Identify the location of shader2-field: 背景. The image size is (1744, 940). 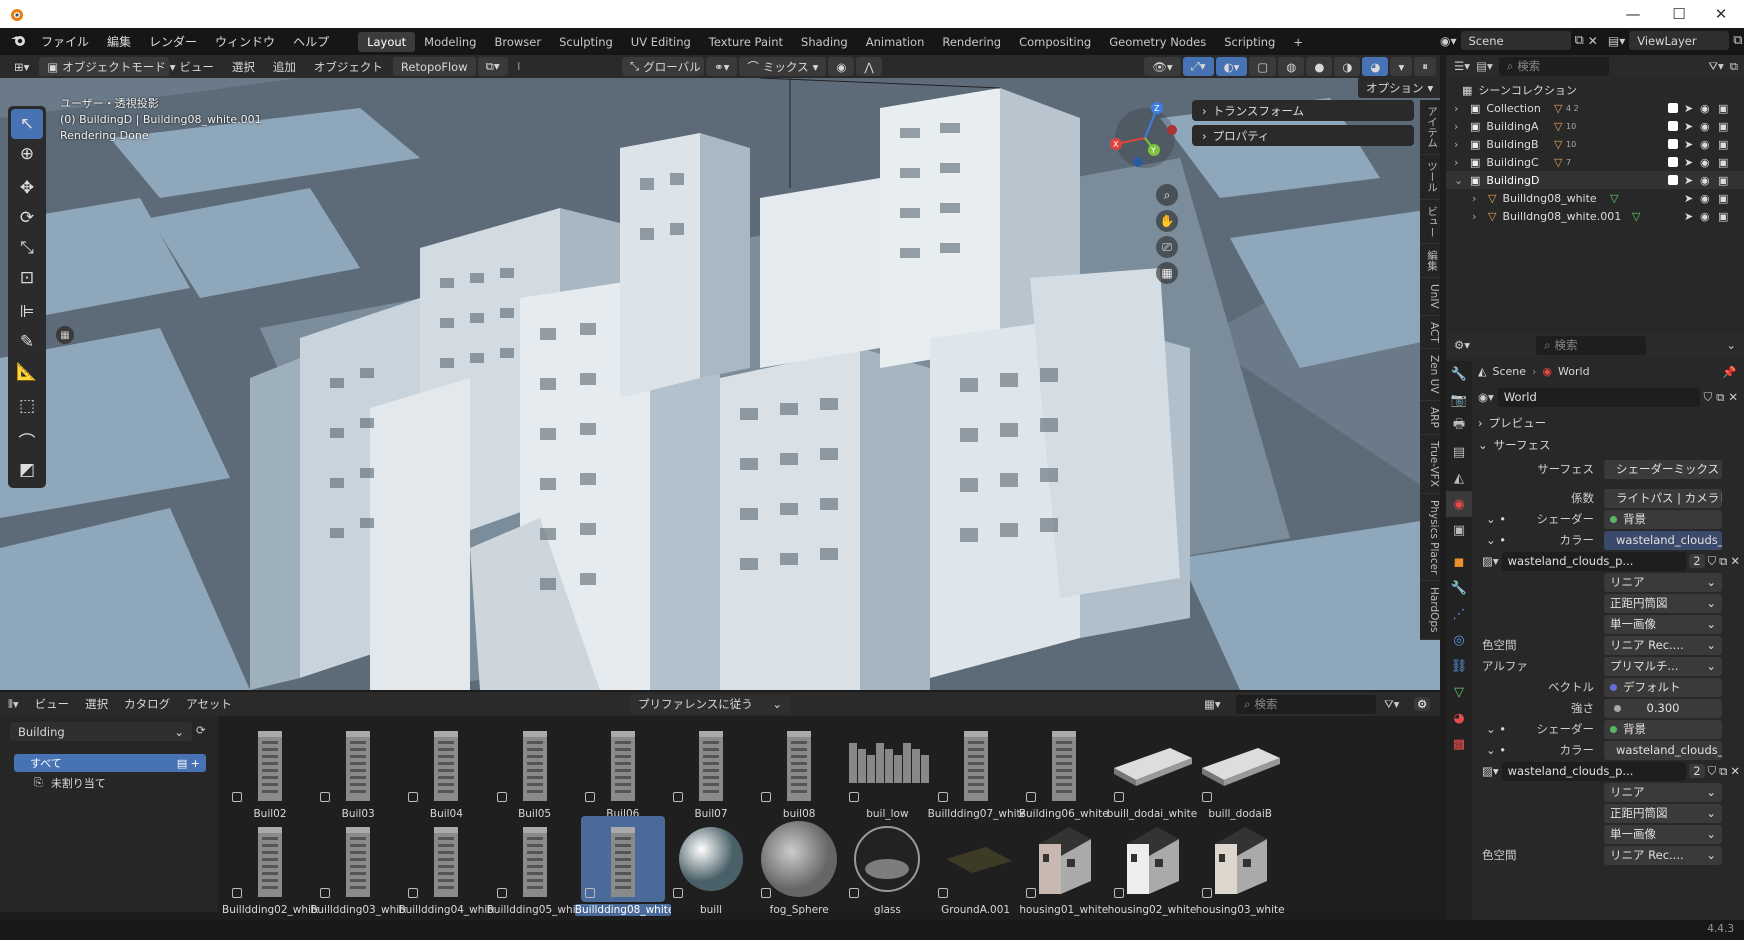
(1663, 729).